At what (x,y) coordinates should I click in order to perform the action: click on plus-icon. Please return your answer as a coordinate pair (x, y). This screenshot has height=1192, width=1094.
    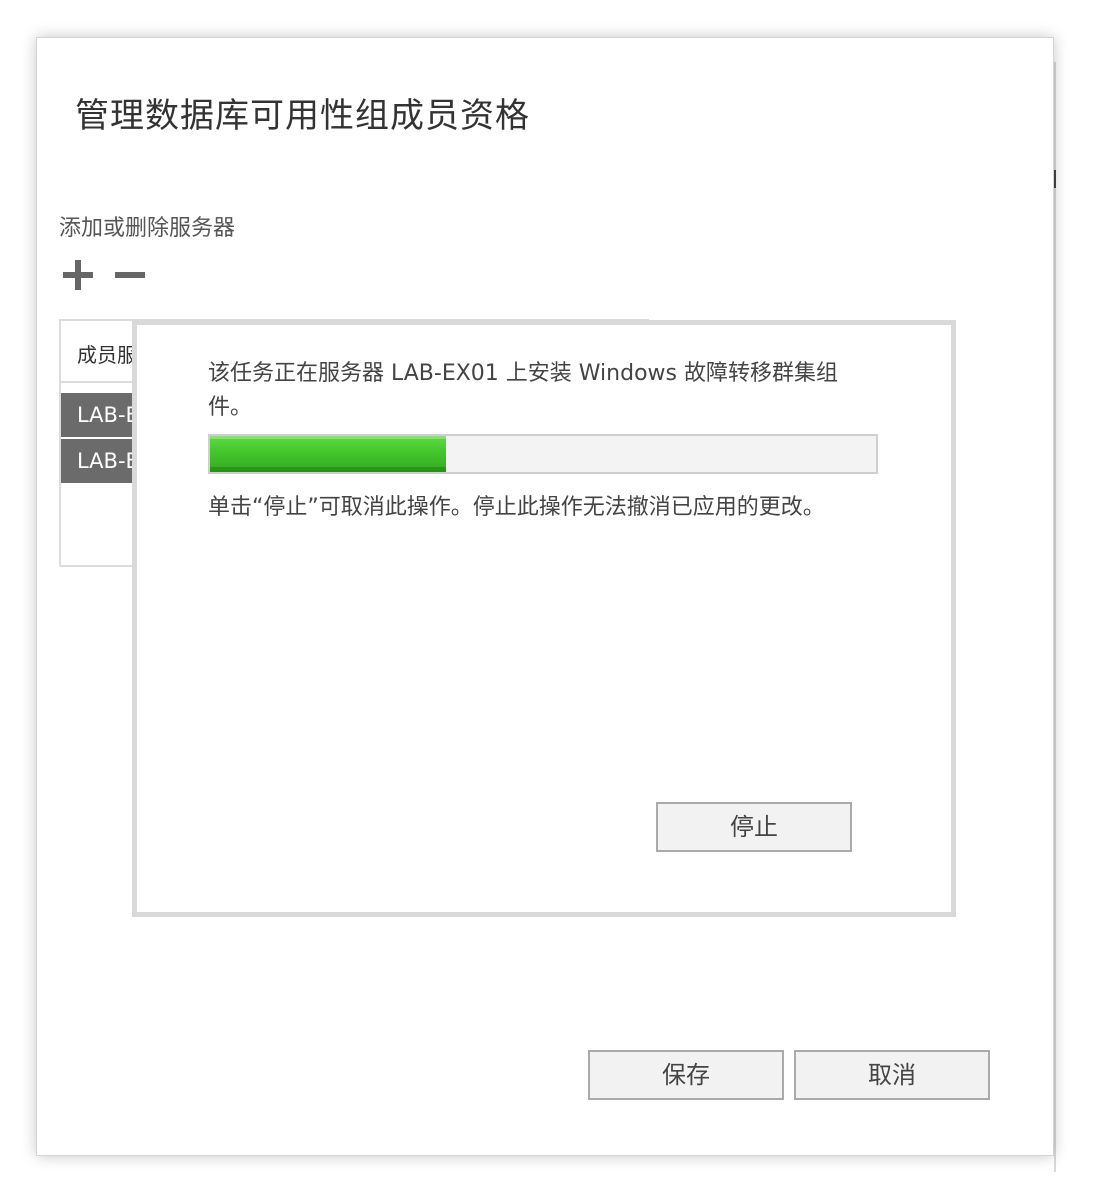
    Looking at the image, I should click on (78, 275).